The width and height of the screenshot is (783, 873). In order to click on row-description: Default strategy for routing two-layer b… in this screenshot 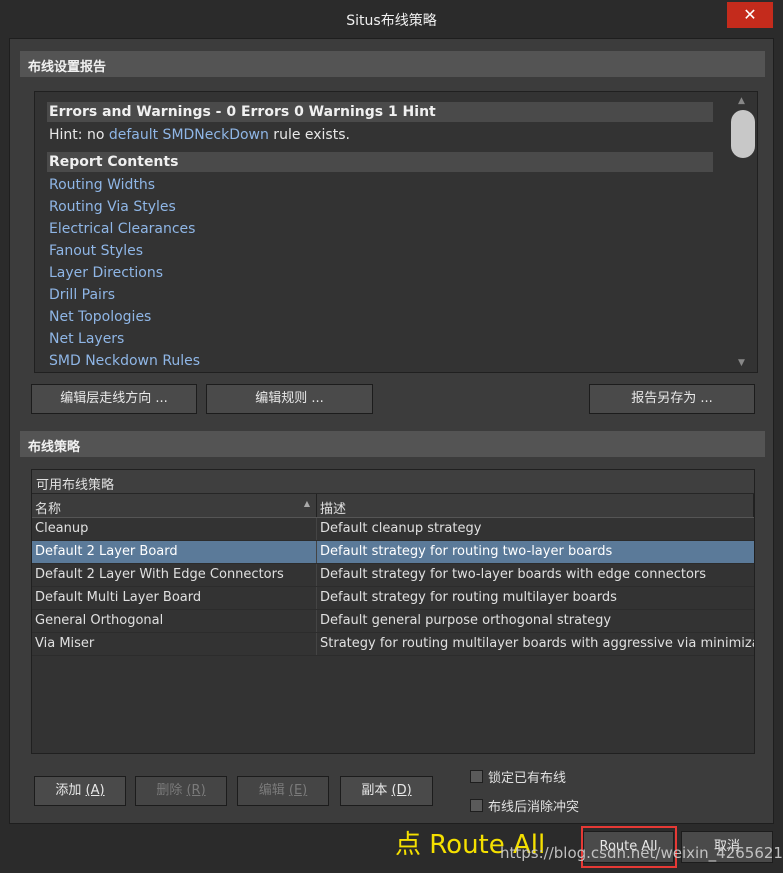, I will do `click(466, 551)`.